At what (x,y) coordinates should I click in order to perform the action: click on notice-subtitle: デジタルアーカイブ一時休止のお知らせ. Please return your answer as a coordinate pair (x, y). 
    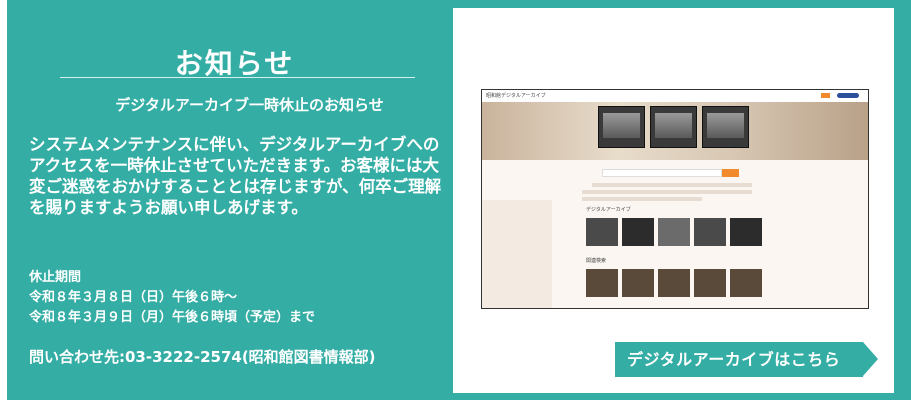
    Looking at the image, I should click on (249, 105).